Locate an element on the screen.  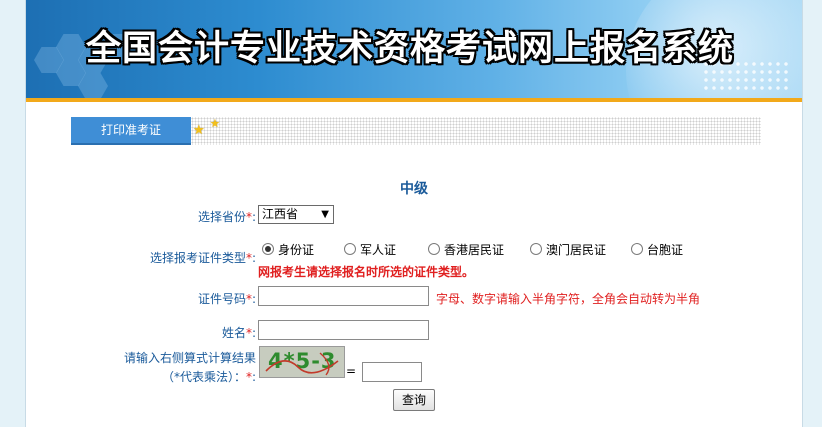
id-number-hint: 字母、数字请输入半角字符，全角会自动转为半角 is located at coordinates (568, 299).